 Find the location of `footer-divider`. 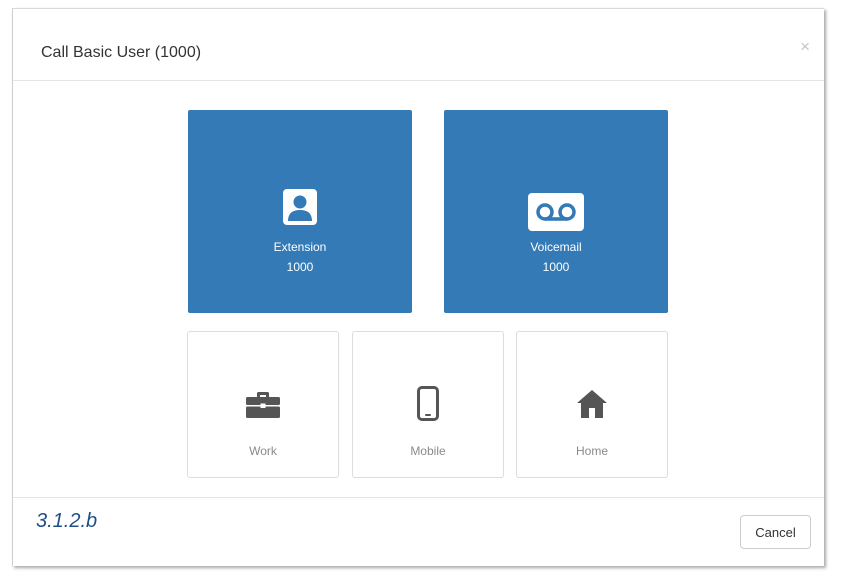

footer-divider is located at coordinates (418, 497).